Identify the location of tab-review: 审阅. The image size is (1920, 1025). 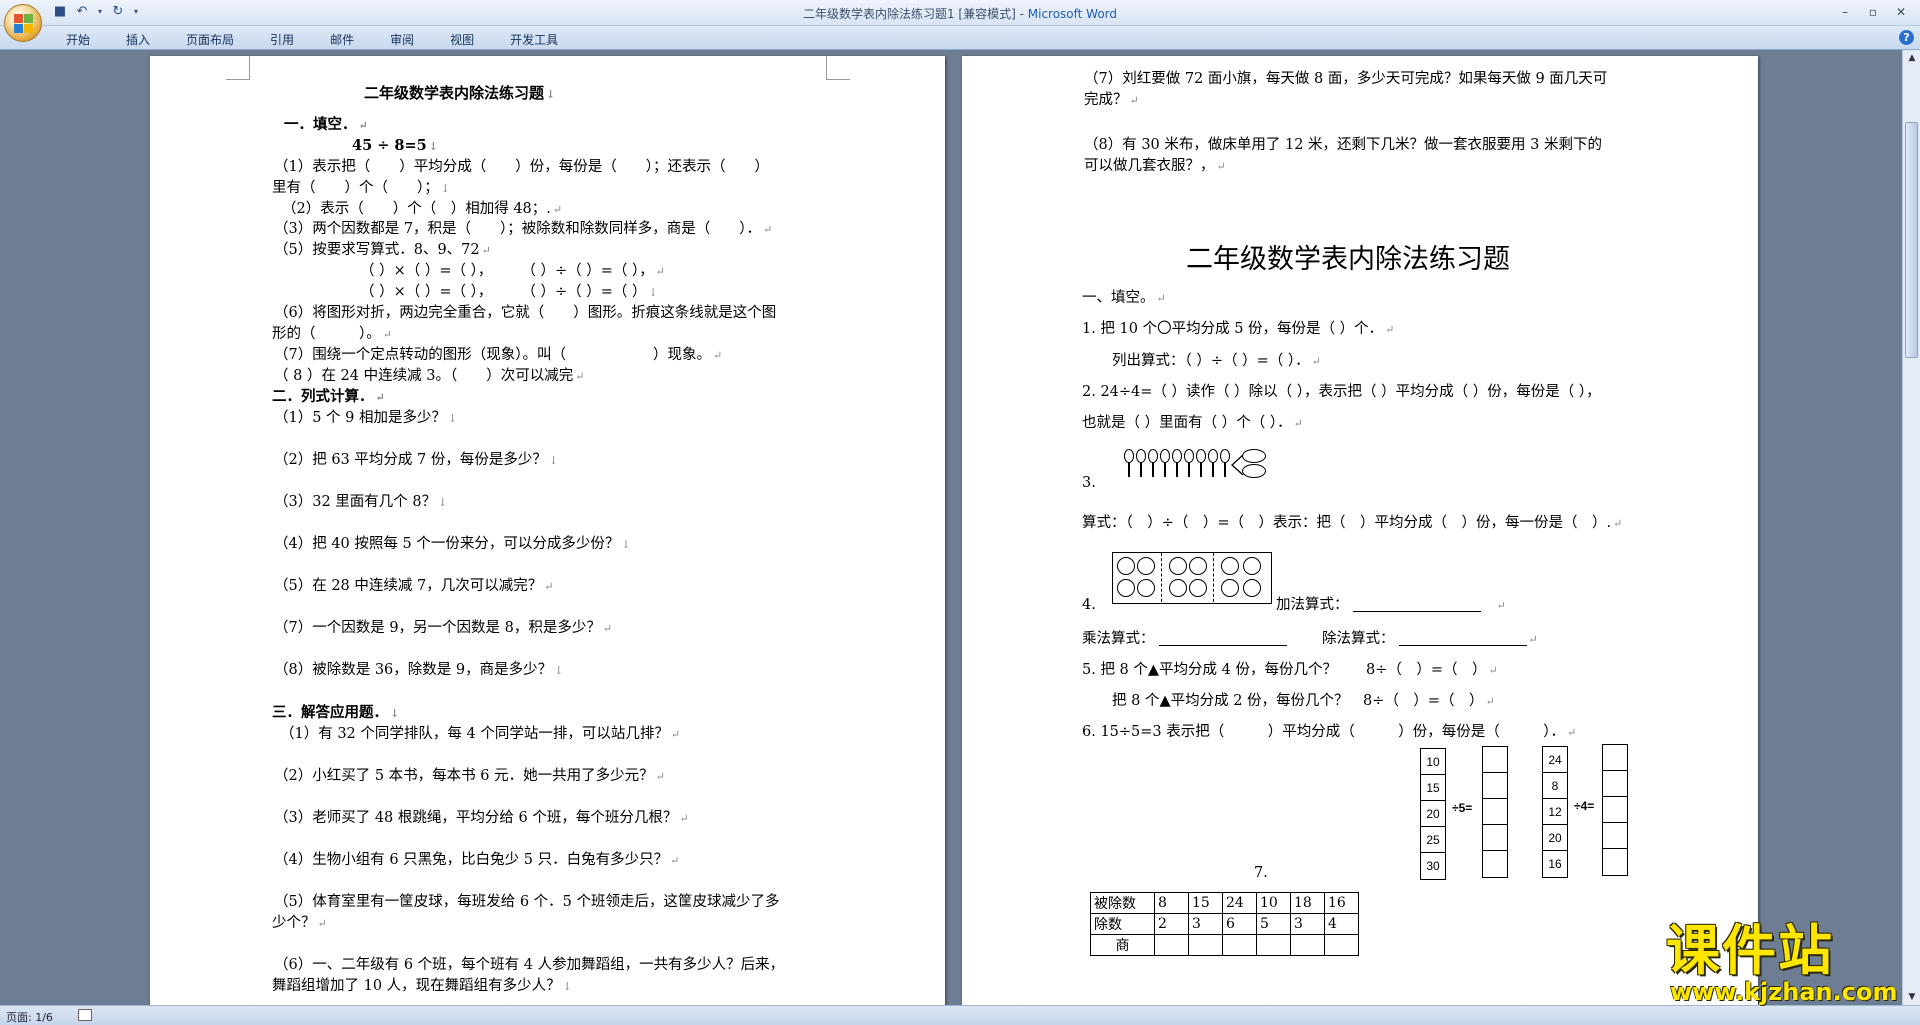
(402, 39).